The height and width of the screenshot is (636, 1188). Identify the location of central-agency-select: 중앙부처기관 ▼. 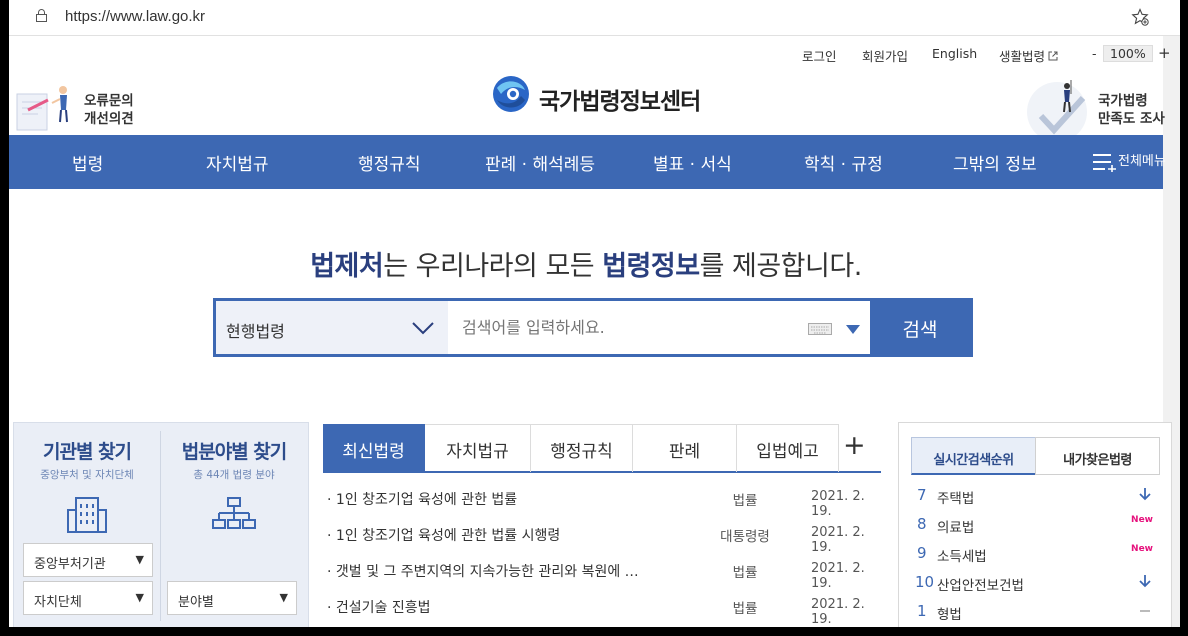
(88, 560).